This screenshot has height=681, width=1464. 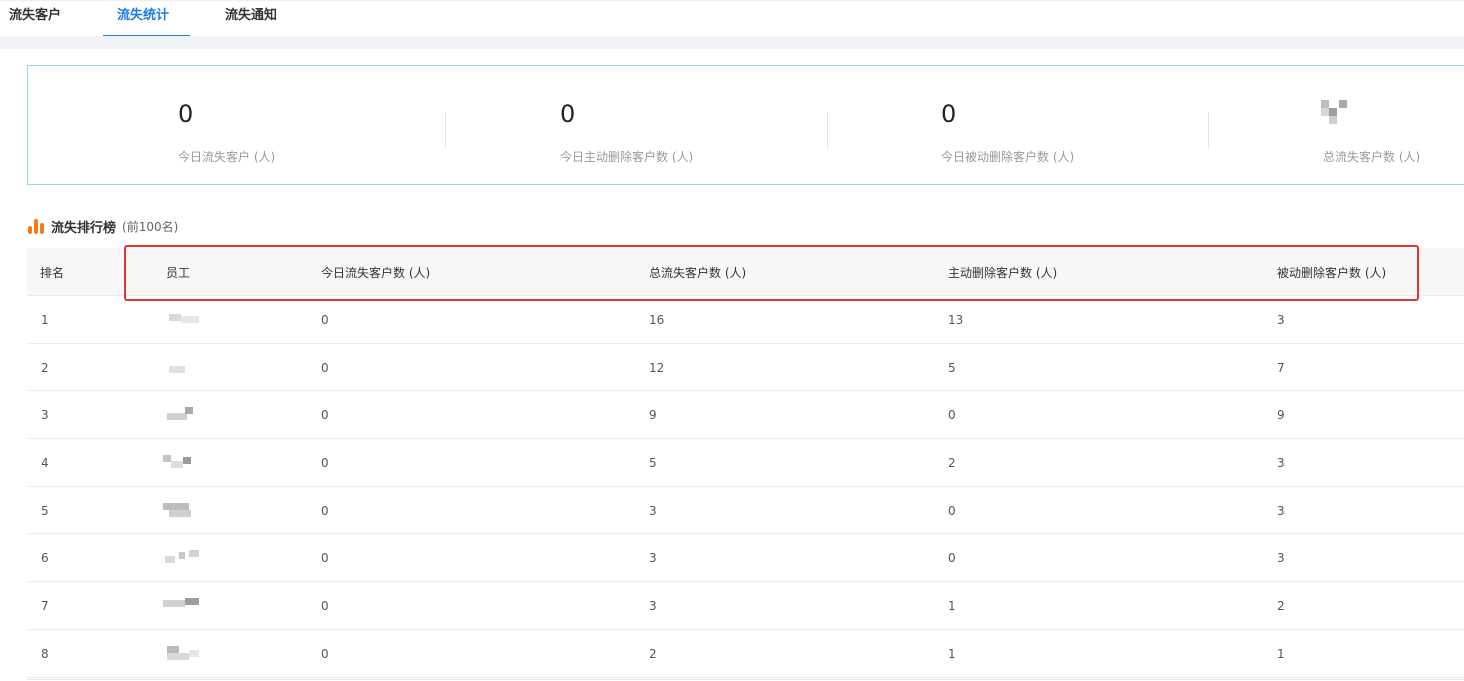 What do you see at coordinates (745, 415) in the screenshot?
I see `table-row: 3 0 9 0 9` at bounding box center [745, 415].